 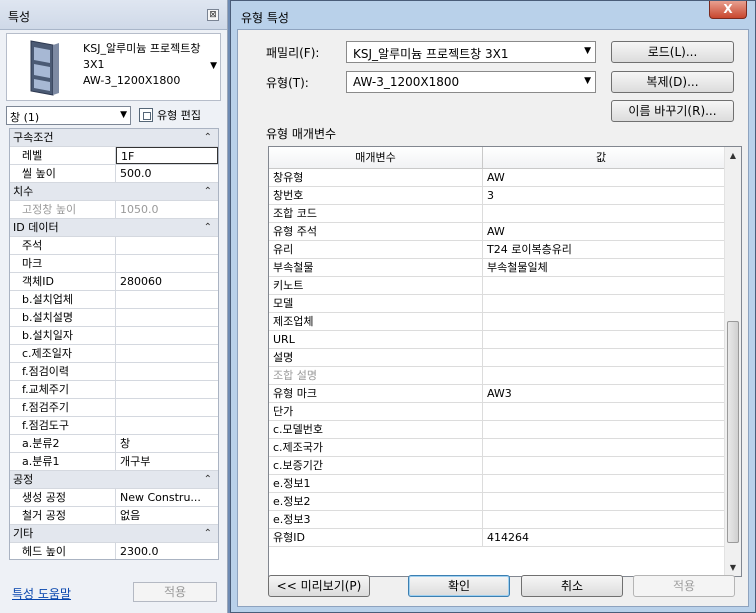 What do you see at coordinates (376, 157) in the screenshot?
I see `column-header-parameter: 매개변수` at bounding box center [376, 157].